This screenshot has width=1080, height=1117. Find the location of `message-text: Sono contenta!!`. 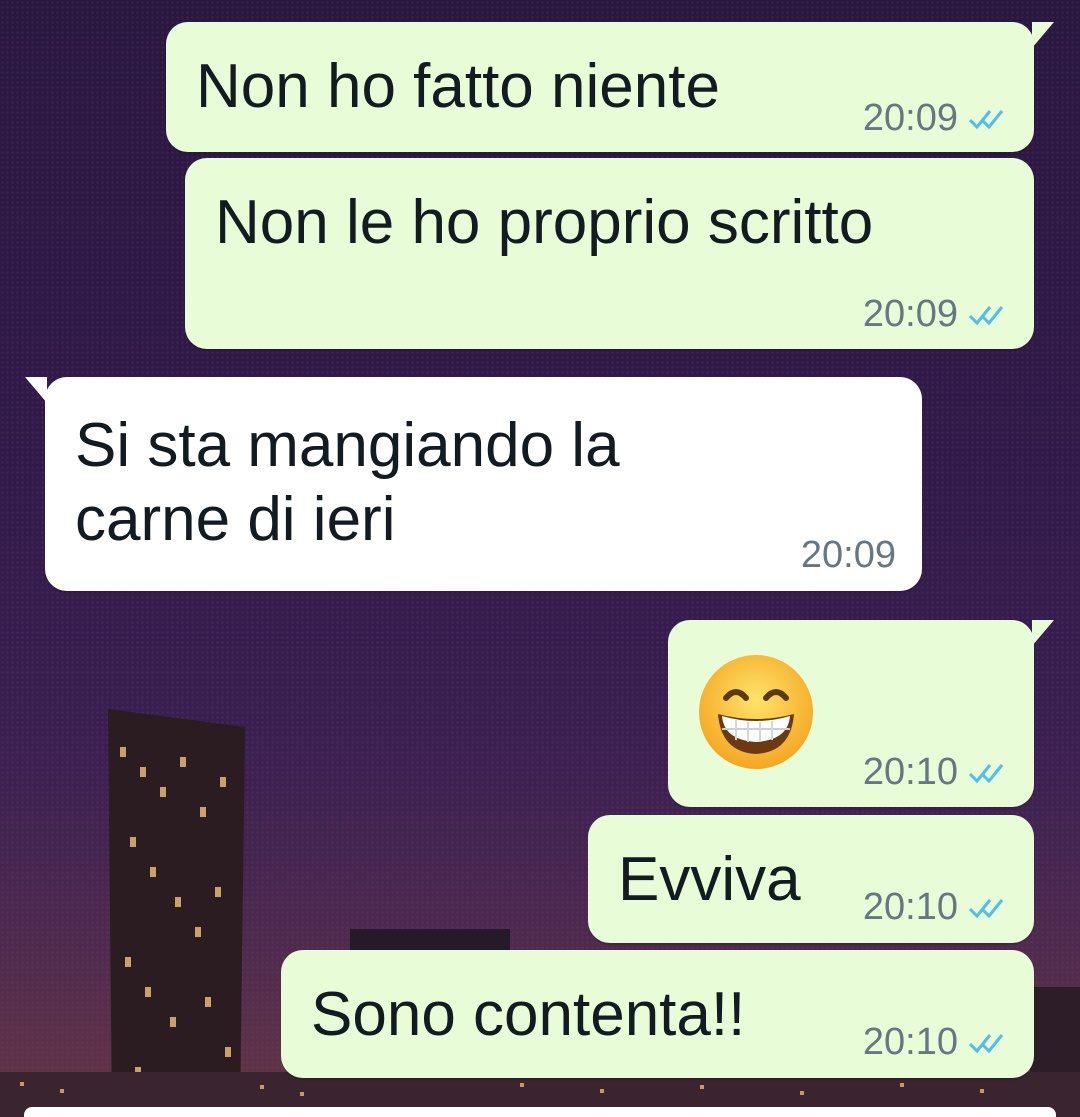

message-text: Sono contenta!! is located at coordinates (528, 1014).